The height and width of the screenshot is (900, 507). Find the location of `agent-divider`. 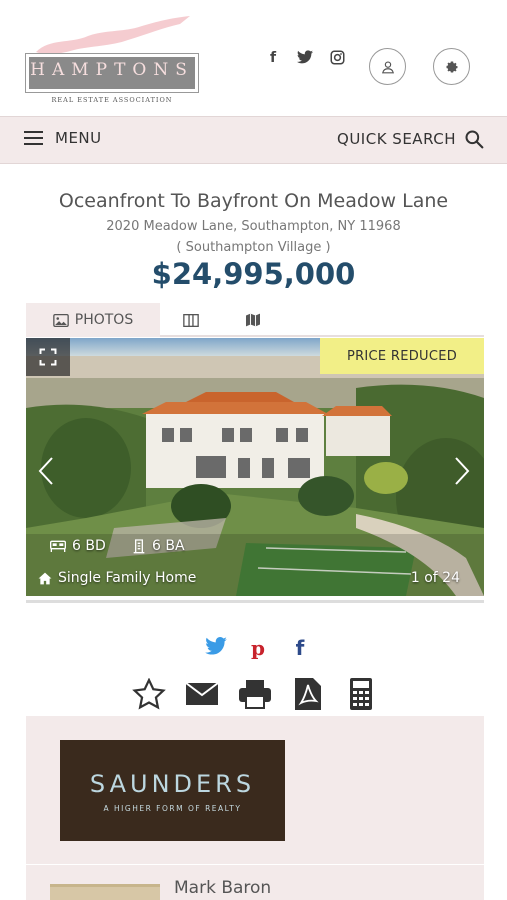

agent-divider is located at coordinates (255, 864).